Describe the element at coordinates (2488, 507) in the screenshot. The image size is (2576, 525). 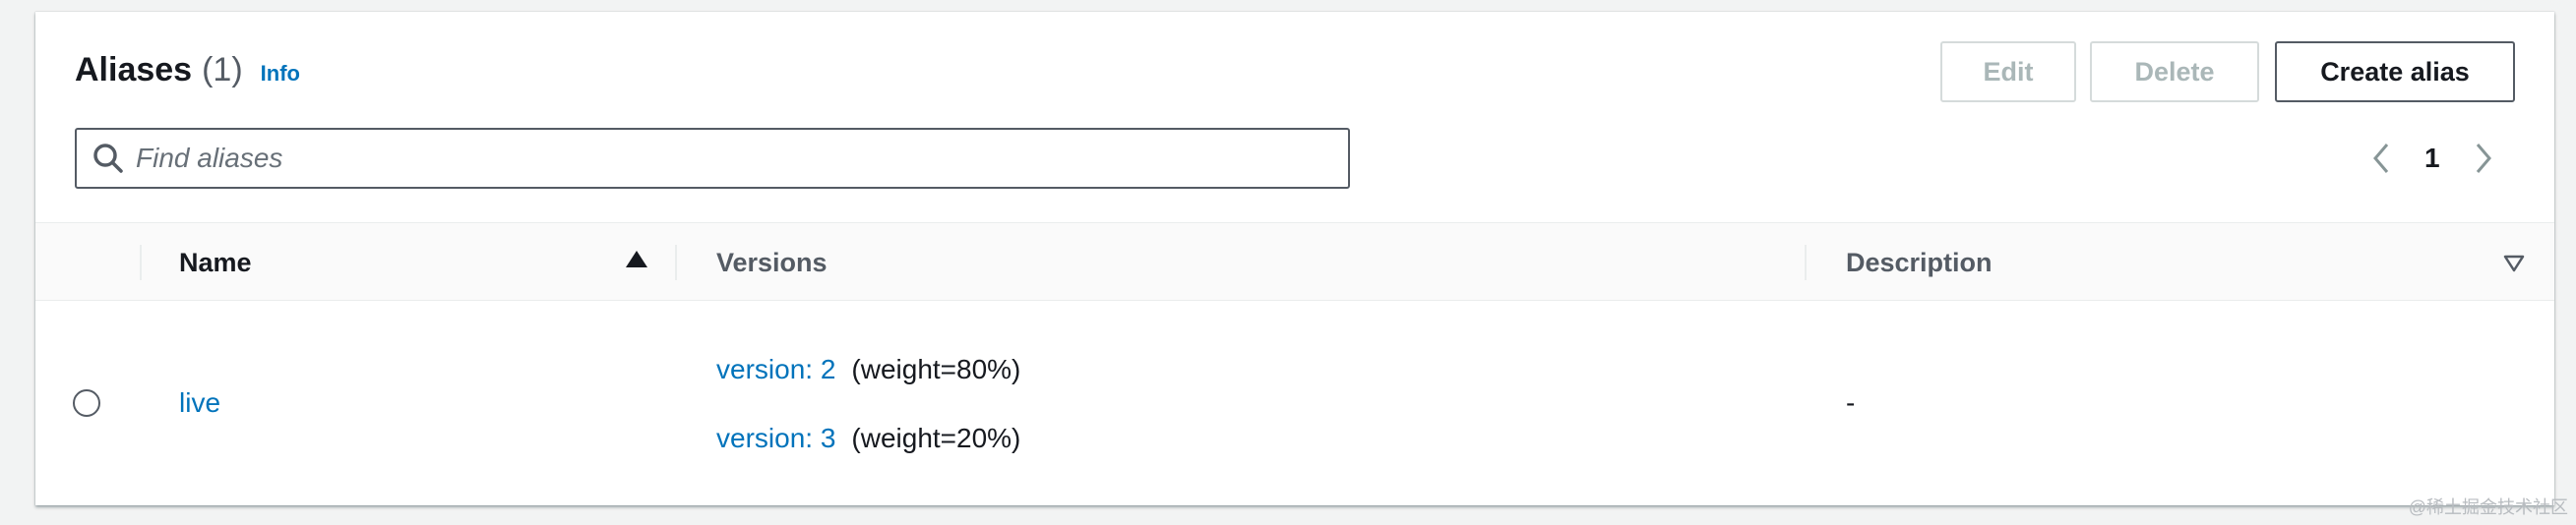
I see `watermark: @稀土掘金技术社区` at that location.